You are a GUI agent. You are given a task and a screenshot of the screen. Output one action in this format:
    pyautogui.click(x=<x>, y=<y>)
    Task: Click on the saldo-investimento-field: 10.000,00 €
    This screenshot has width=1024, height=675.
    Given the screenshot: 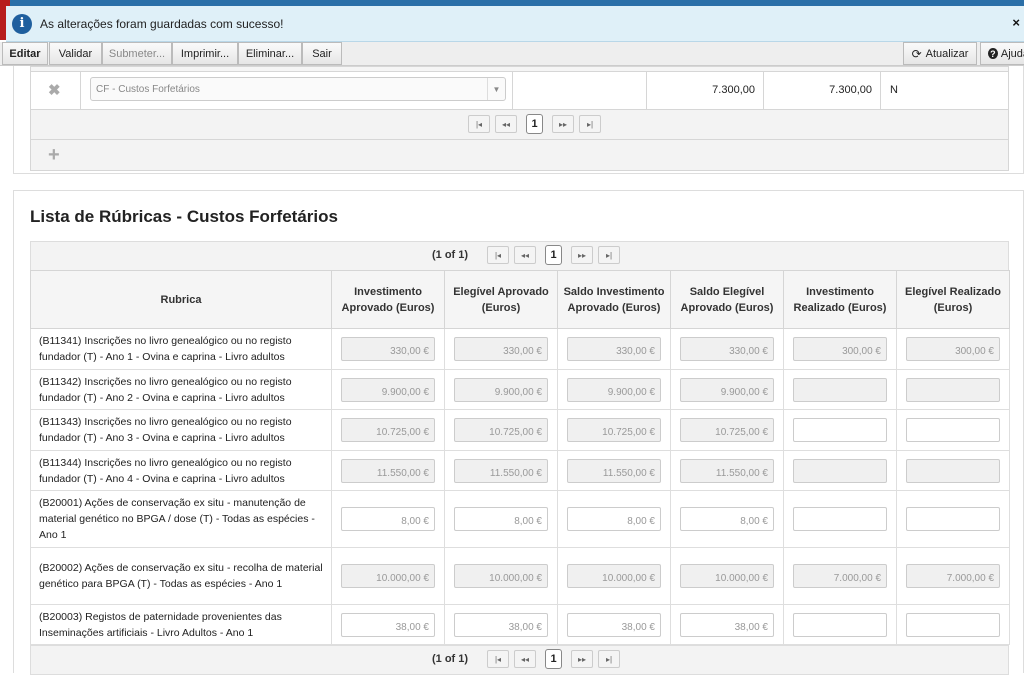 What is the action you would take?
    pyautogui.click(x=614, y=576)
    